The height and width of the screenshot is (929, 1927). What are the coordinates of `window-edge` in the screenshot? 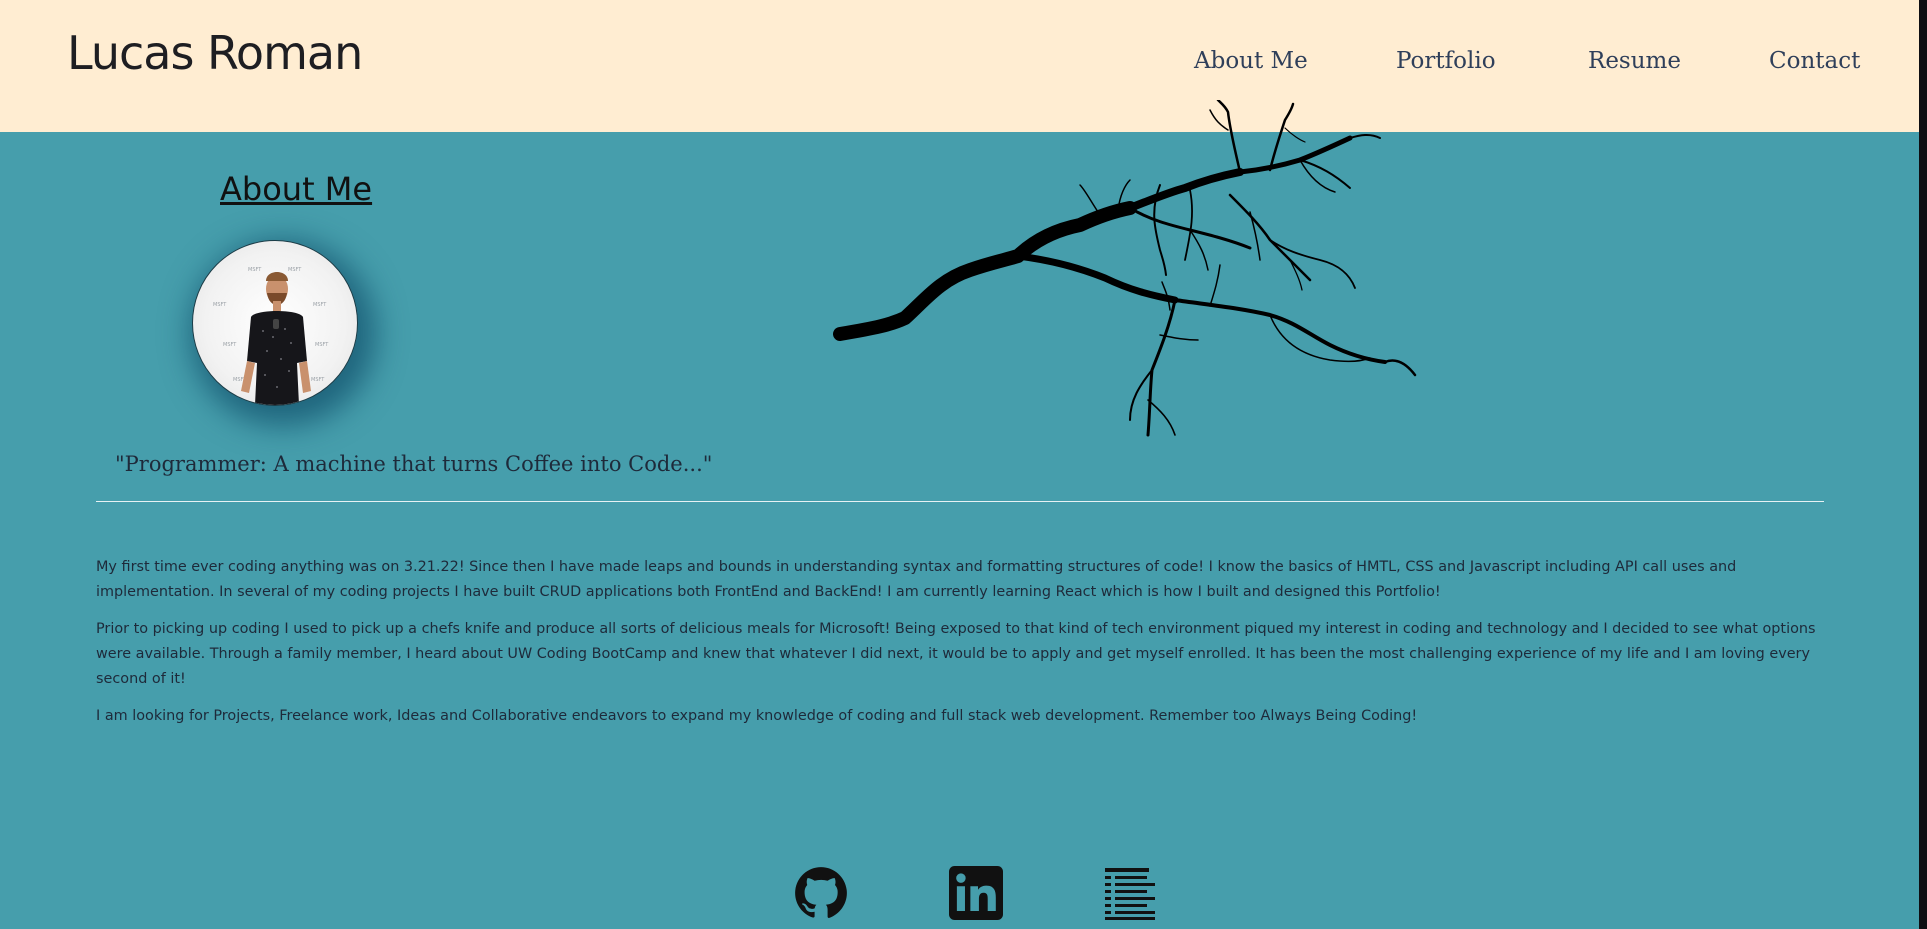 It's located at (1923, 464).